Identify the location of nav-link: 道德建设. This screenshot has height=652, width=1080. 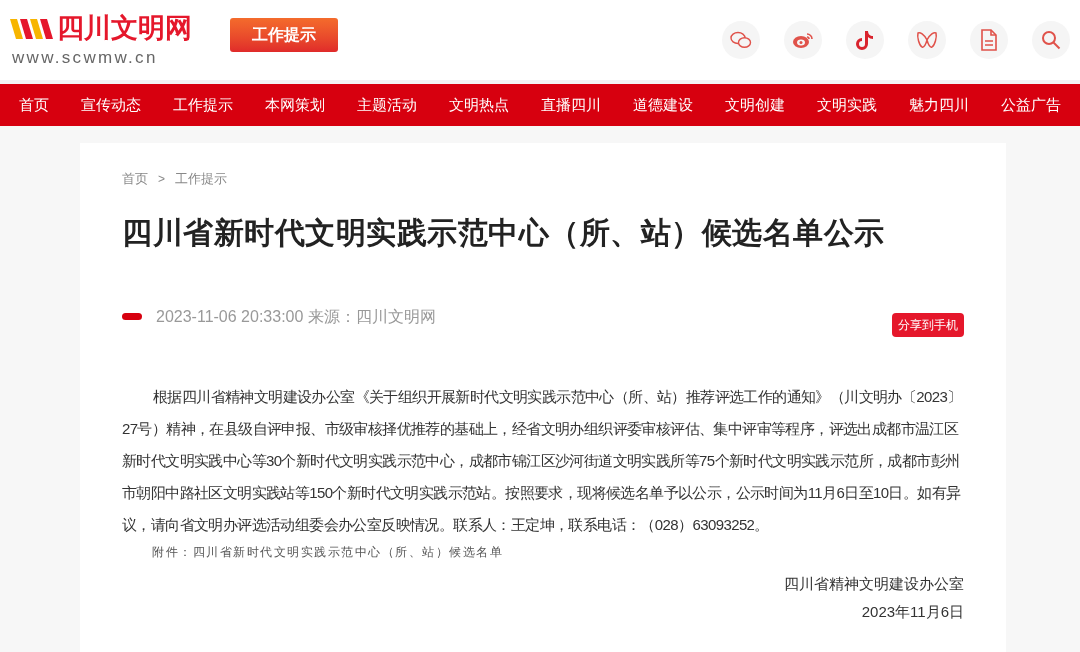
(663, 105).